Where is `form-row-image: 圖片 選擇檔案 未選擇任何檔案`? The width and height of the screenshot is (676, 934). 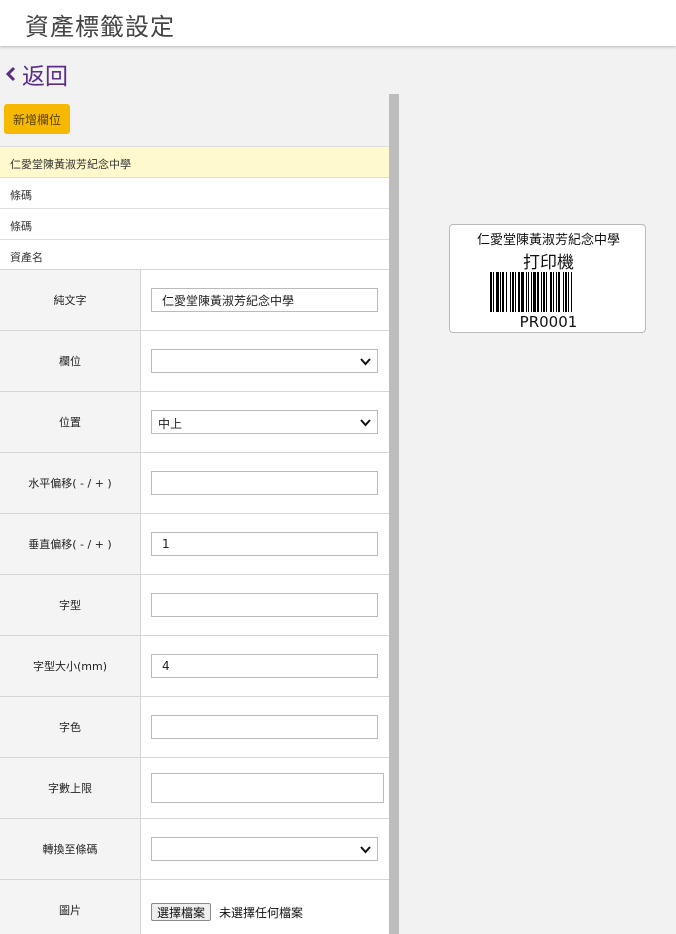
form-row-image: 圖片 選擇檔案 未選擇任何檔案 is located at coordinates (194, 906).